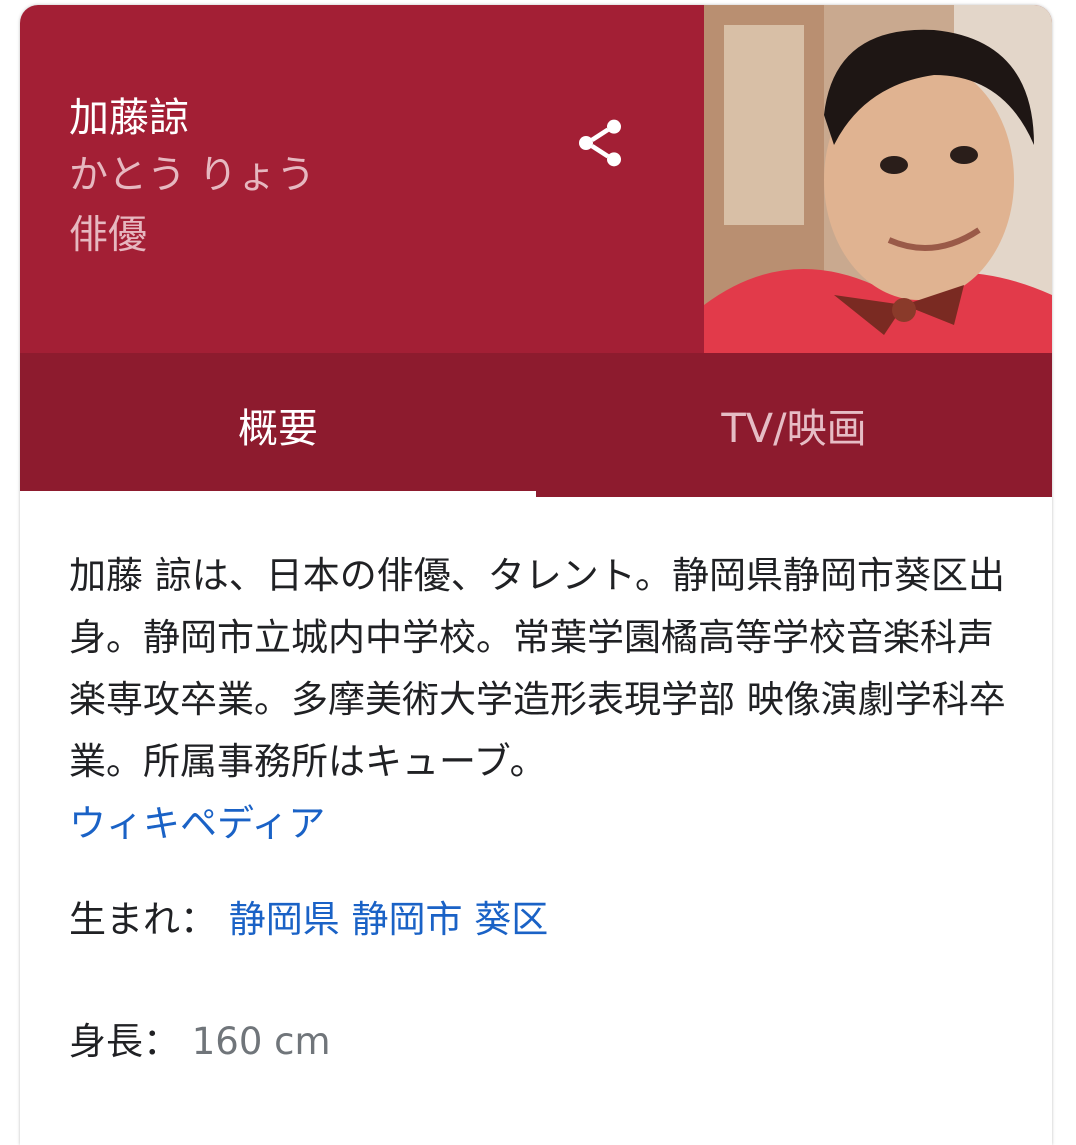 The width and height of the screenshot is (1076, 1145). I want to click on page-title: 加藤諒, so click(129, 118).